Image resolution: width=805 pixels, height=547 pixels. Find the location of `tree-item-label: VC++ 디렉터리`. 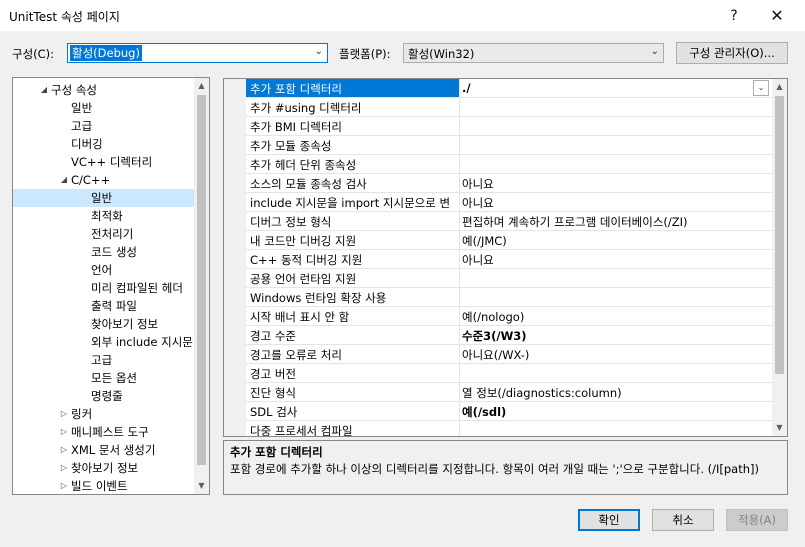

tree-item-label: VC++ 디렉터리 is located at coordinates (112, 162).